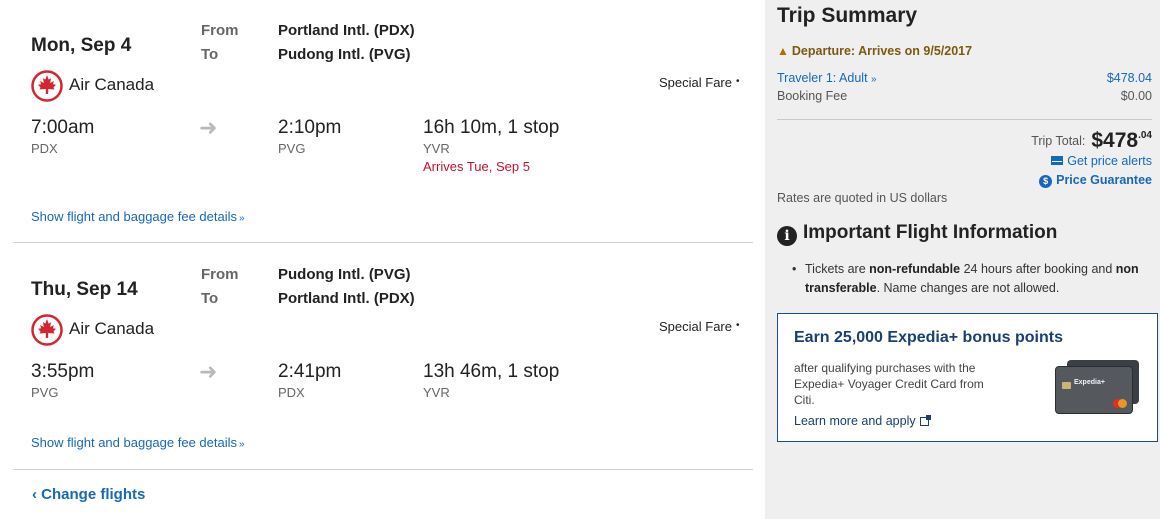 The height and width of the screenshot is (519, 1160). I want to click on departure-warning-text: Departure: Arrives on 9/5/2017, so click(882, 51).